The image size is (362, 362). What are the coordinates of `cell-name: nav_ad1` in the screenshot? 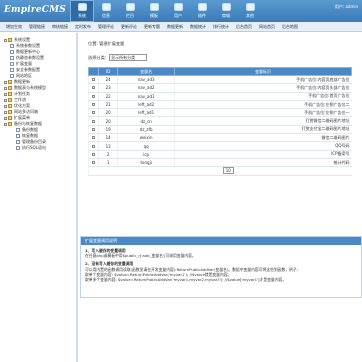 It's located at (146, 96).